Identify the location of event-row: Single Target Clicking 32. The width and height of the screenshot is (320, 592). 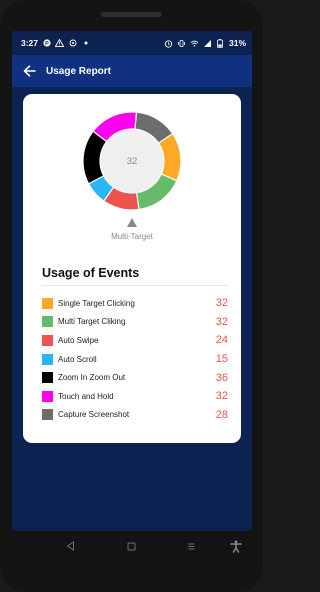
(135, 303).